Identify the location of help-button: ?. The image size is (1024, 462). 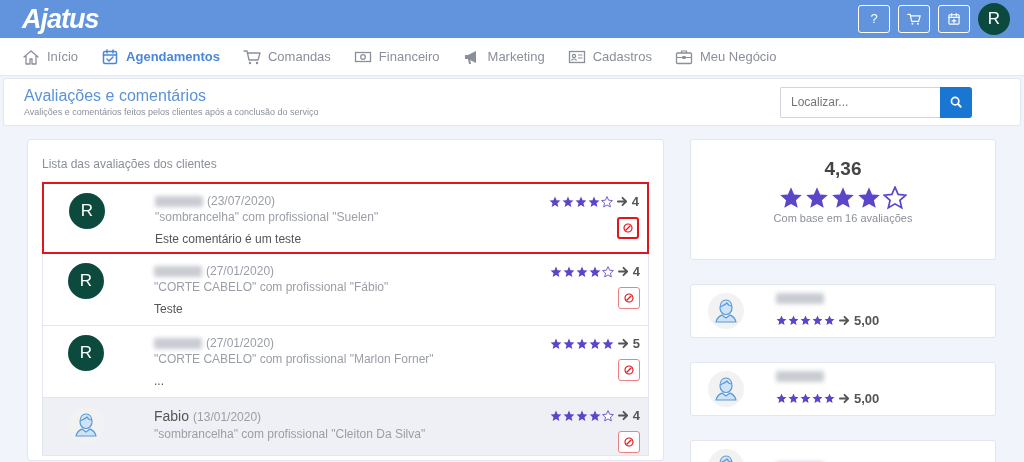
(874, 19).